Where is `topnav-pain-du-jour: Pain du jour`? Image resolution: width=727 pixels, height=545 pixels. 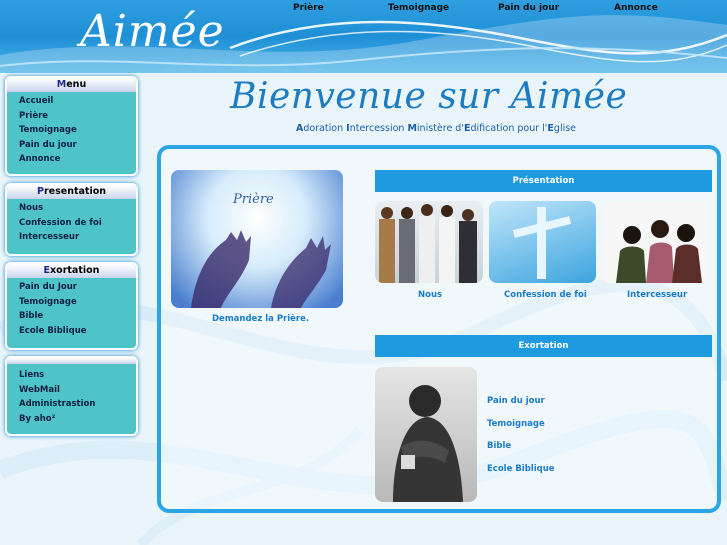
topnav-pain-du-jour: Pain du jour is located at coordinates (528, 8).